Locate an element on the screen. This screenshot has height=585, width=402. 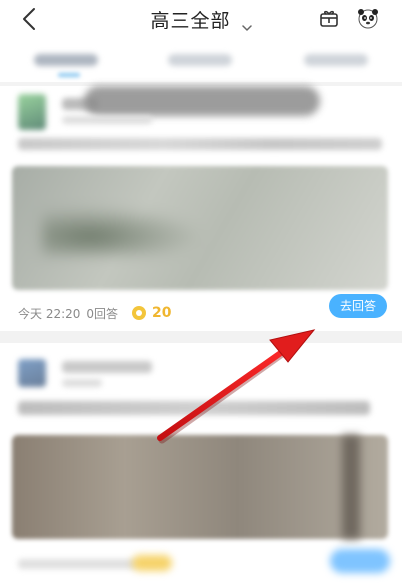
tab-indicator is located at coordinates (69, 75).